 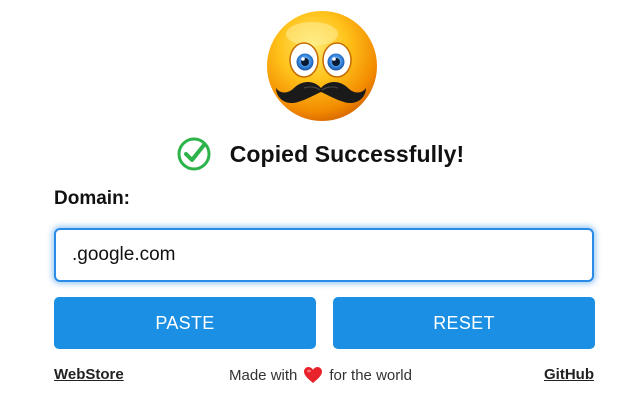 What do you see at coordinates (92, 198) in the screenshot?
I see `domain-label: Domain:` at bounding box center [92, 198].